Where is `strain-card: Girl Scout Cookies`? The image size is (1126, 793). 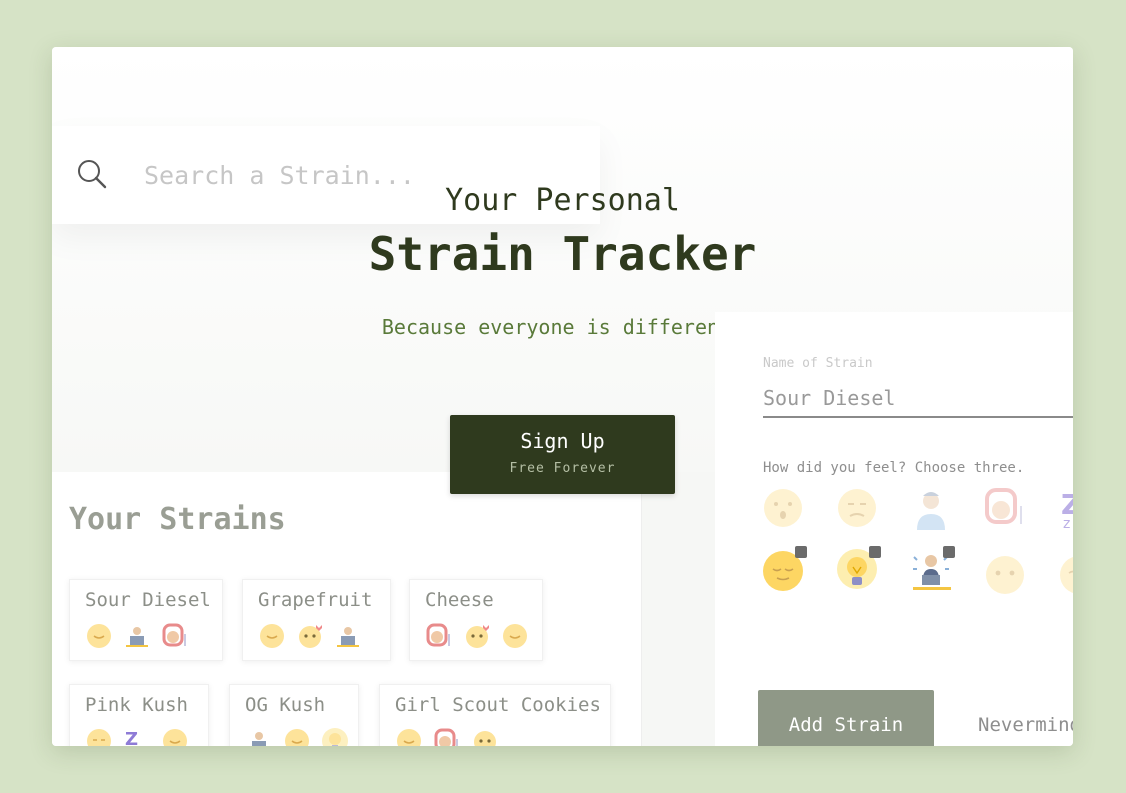 strain-card: Girl Scout Cookies is located at coordinates (495, 715).